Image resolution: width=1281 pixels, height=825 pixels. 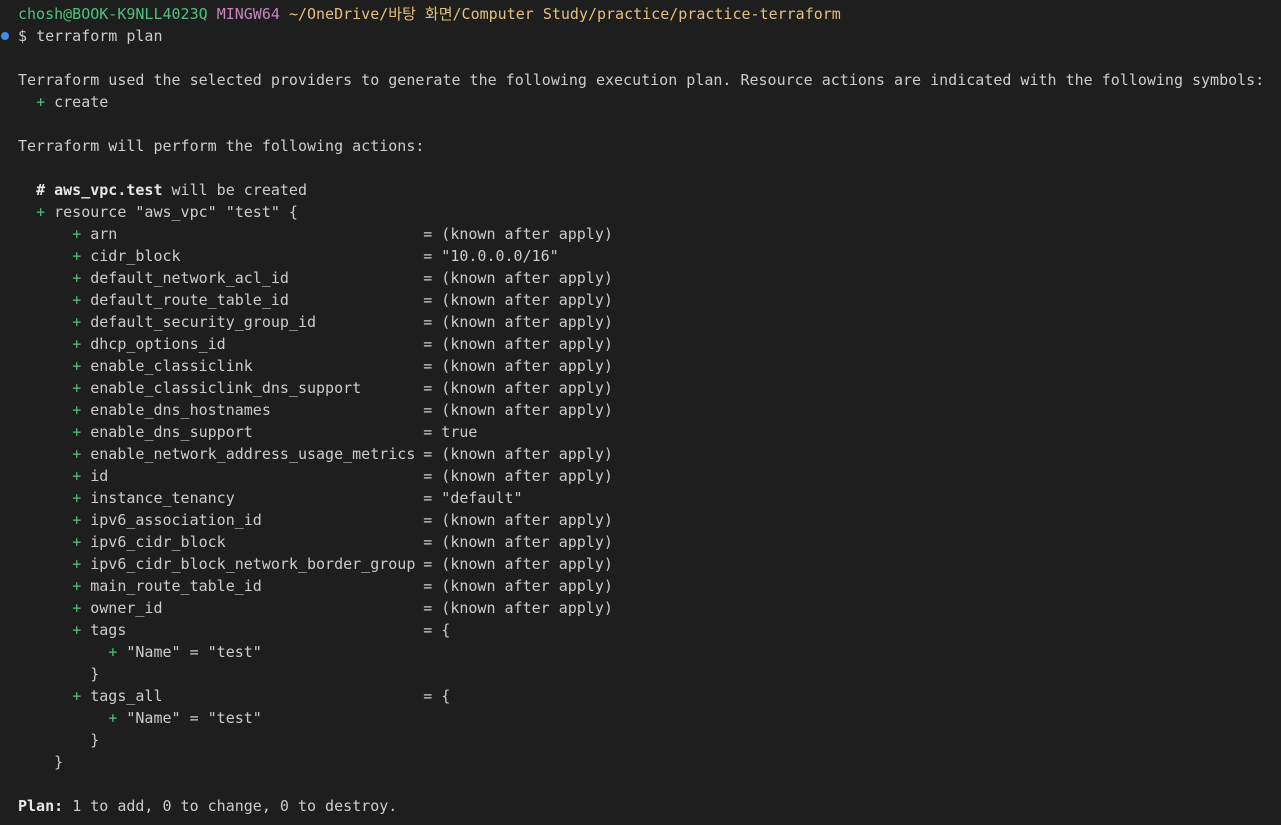 What do you see at coordinates (194, 718) in the screenshot?
I see `tags-all-entry-text: "Name" = "test"` at bounding box center [194, 718].